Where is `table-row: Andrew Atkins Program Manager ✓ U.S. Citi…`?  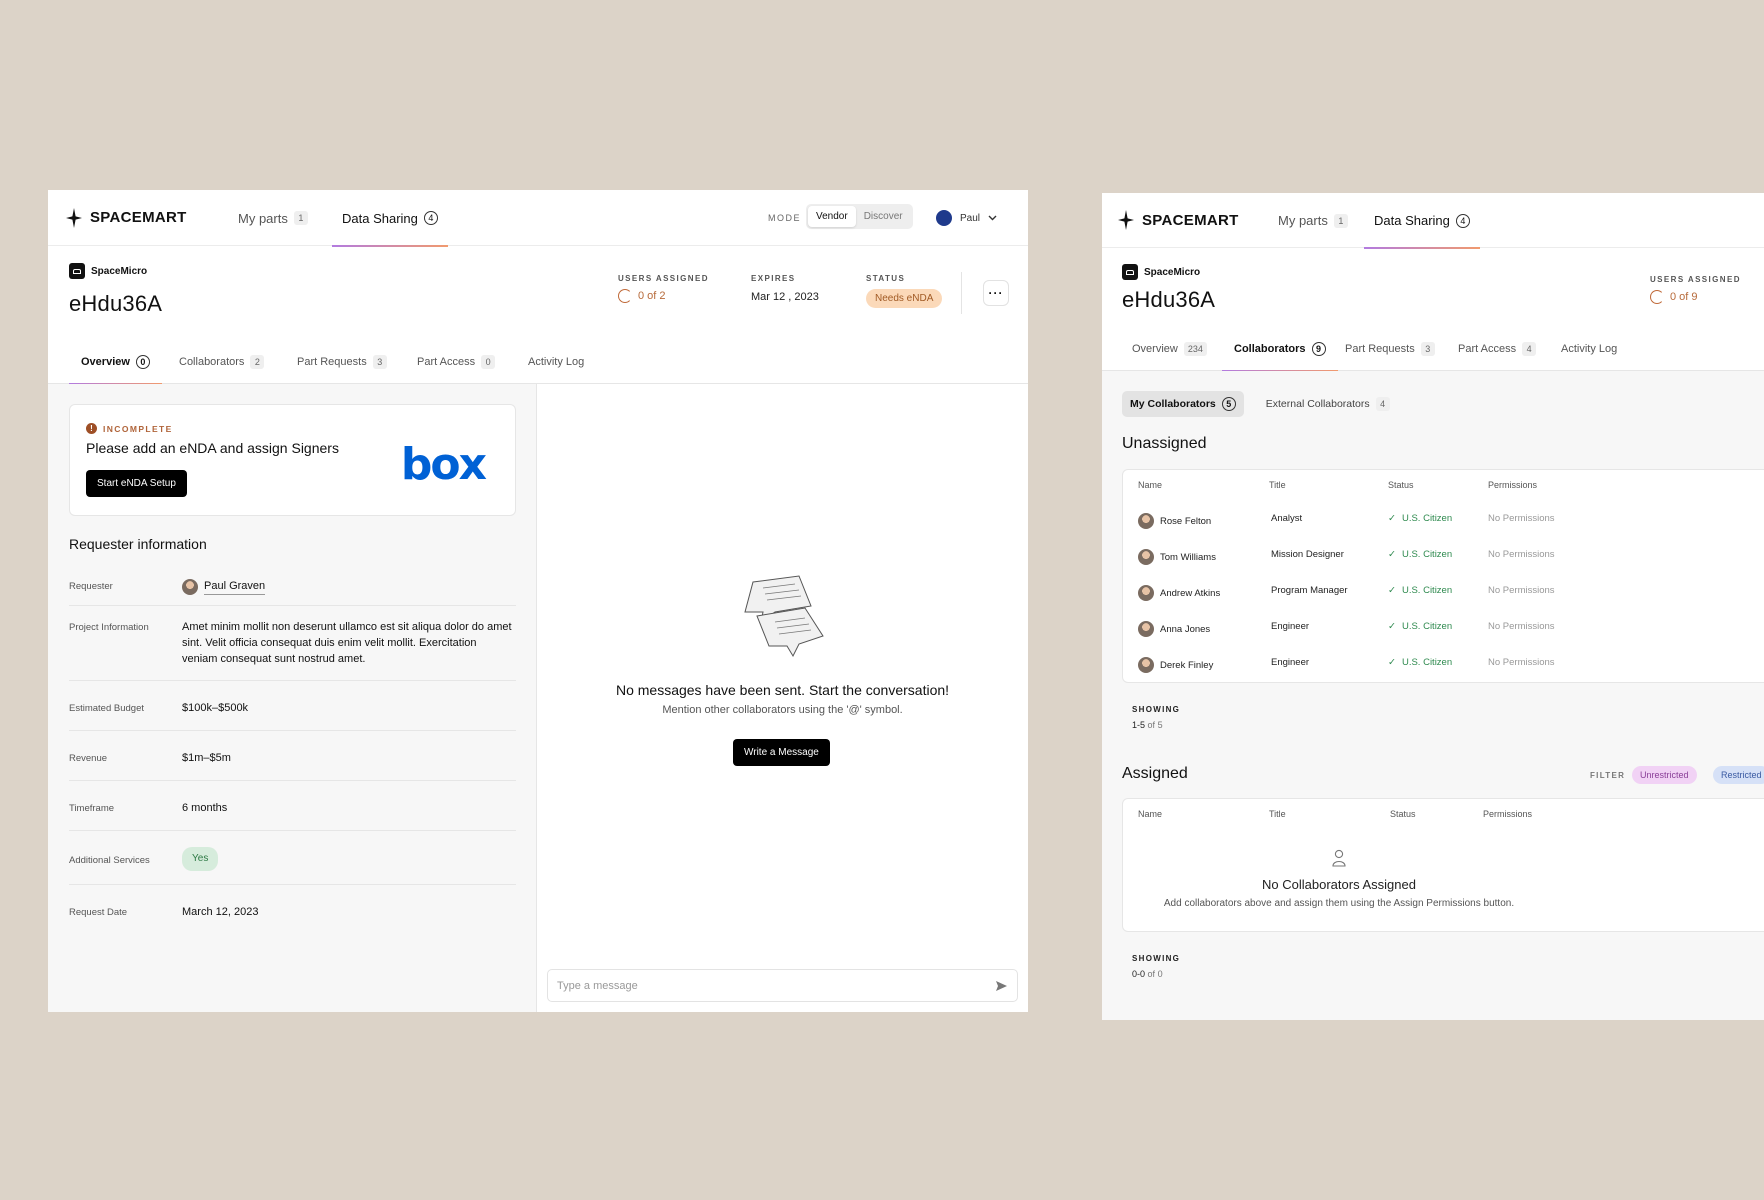 table-row: Andrew Atkins Program Manager ✓ U.S. Citi… is located at coordinates (1443, 592).